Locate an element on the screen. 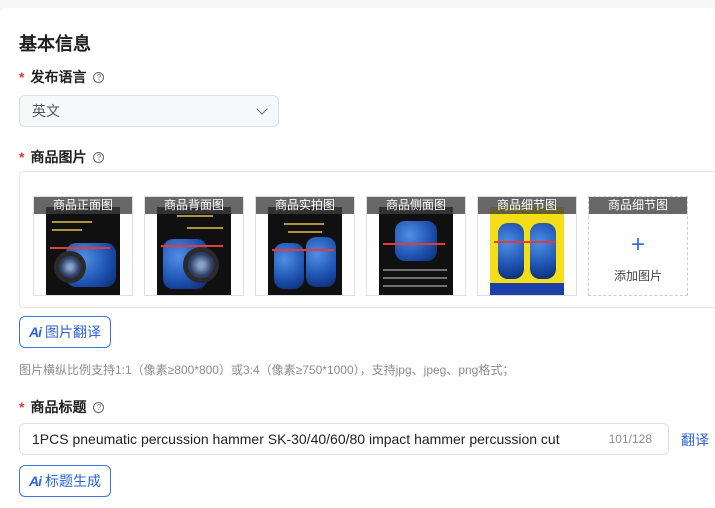 The width and height of the screenshot is (715, 508). product-image-real: 商品实拍图 is located at coordinates (305, 246).